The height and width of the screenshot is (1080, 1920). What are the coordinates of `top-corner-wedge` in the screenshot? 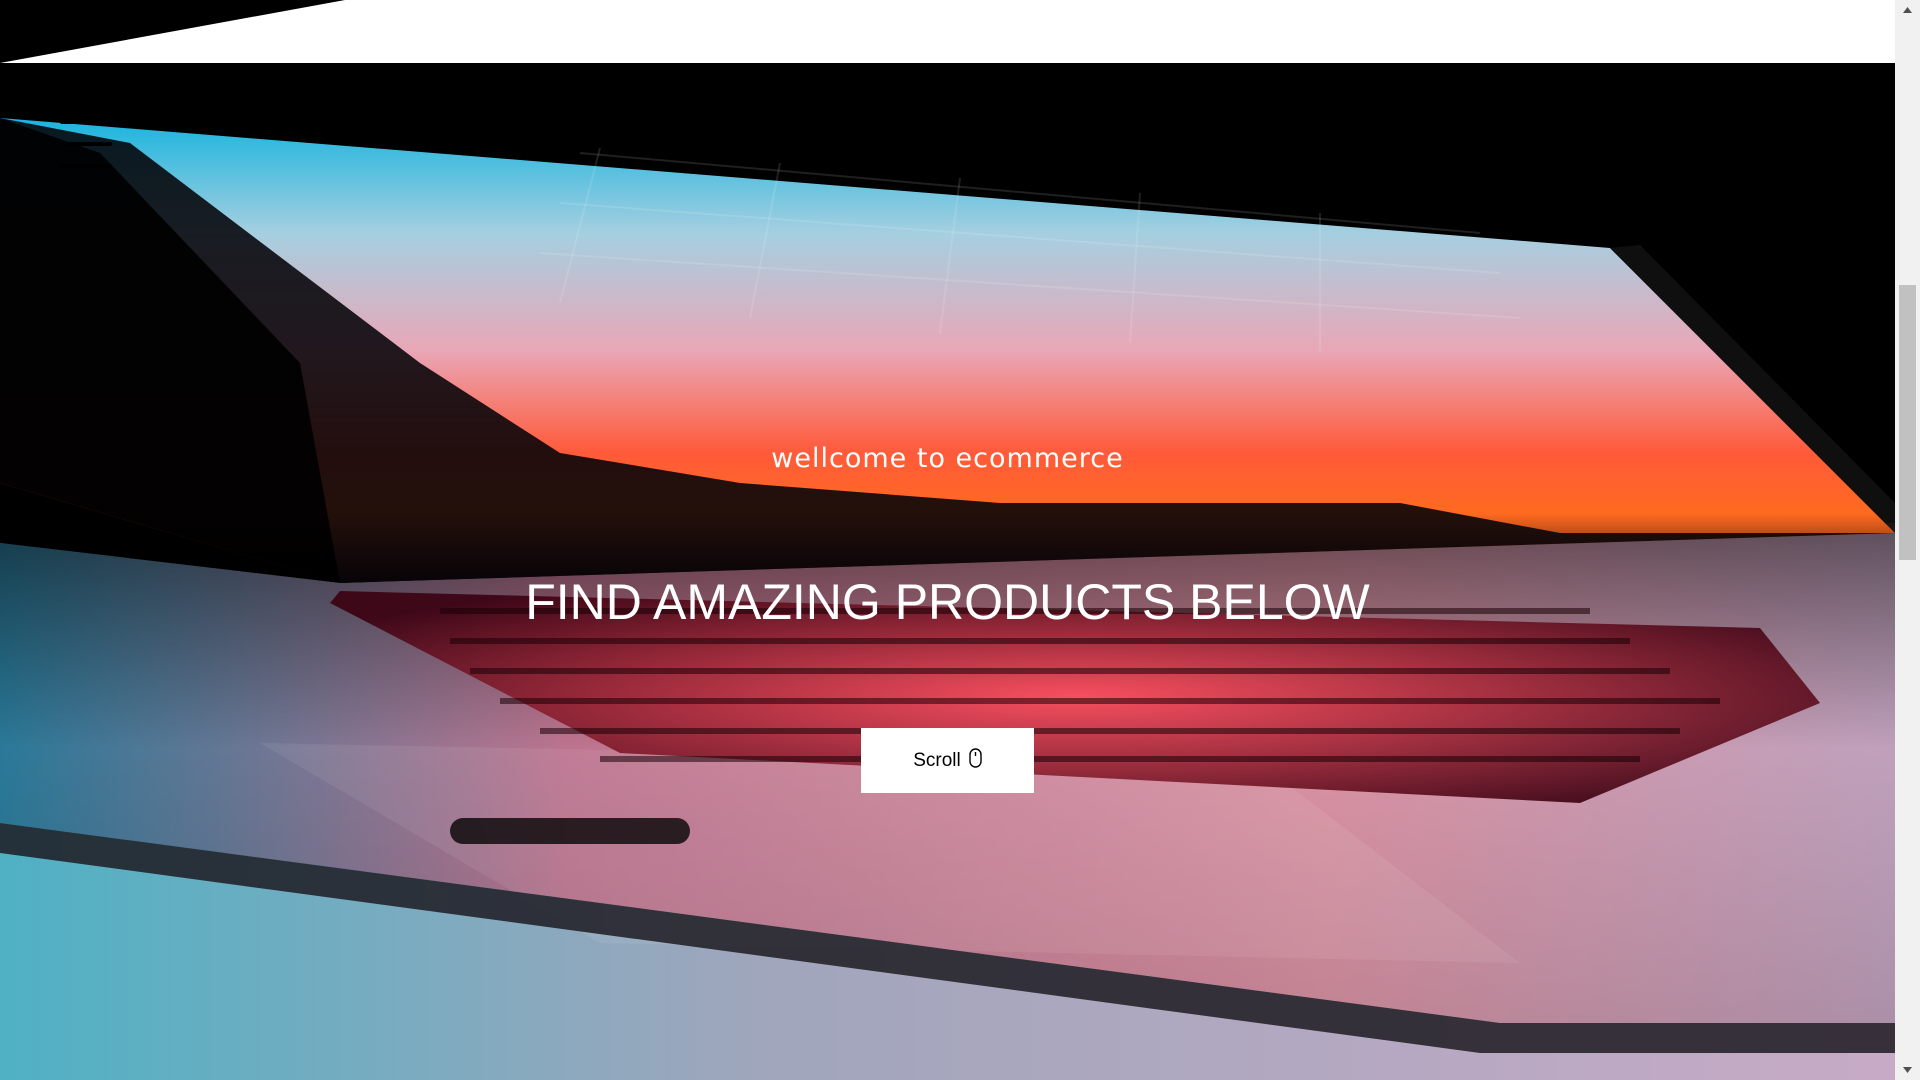 It's located at (172, 31).